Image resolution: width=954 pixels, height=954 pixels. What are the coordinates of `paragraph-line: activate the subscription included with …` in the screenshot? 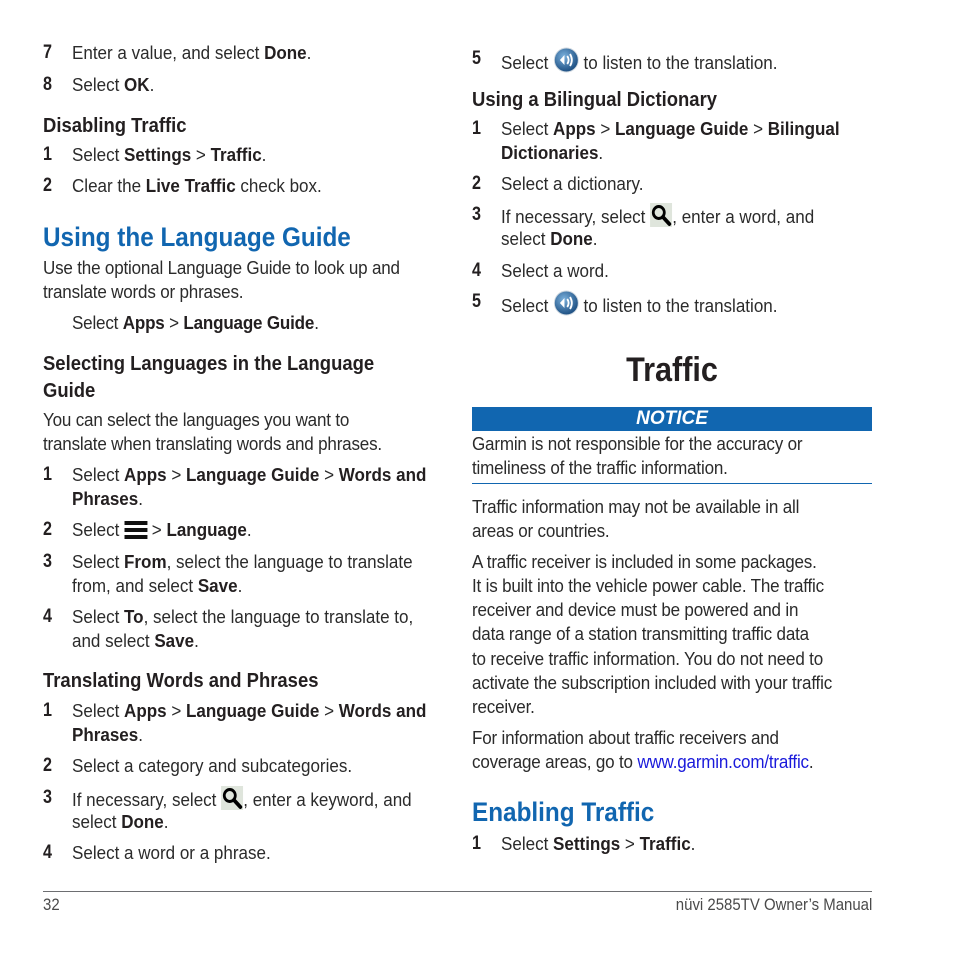 It's located at (652, 682).